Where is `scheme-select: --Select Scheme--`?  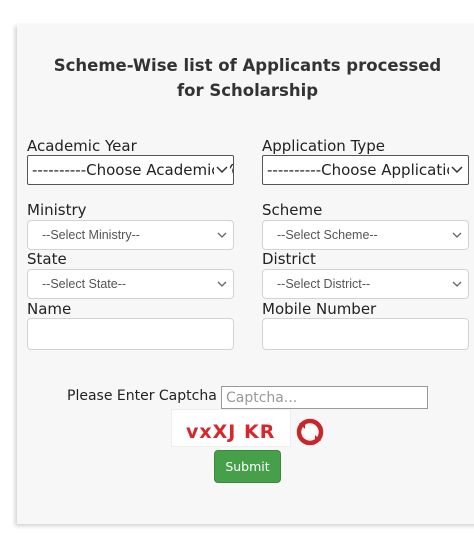 scheme-select: --Select Scheme-- is located at coordinates (365, 235).